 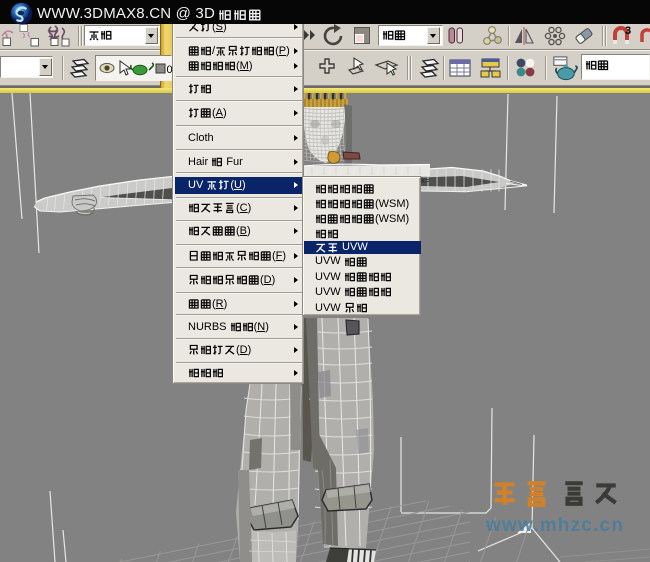 What do you see at coordinates (425, 180) in the screenshot?
I see `svg-text: k=` at bounding box center [425, 180].